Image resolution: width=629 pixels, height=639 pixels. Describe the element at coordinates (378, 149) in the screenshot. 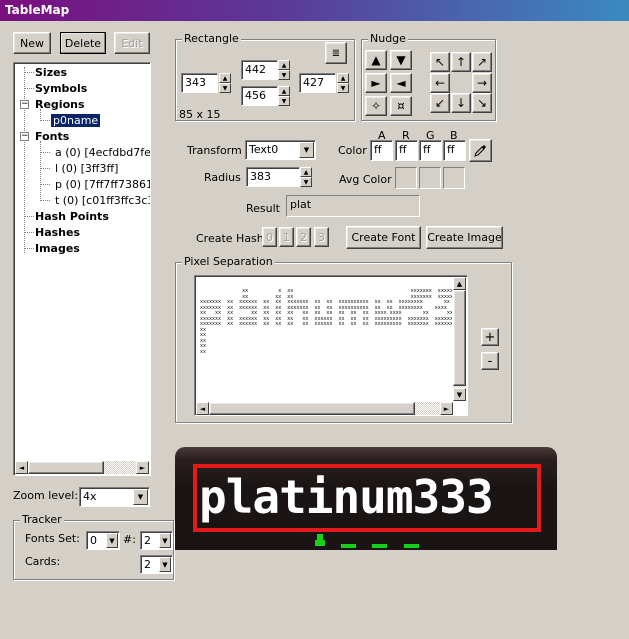

I see `color-a-value: ff` at that location.